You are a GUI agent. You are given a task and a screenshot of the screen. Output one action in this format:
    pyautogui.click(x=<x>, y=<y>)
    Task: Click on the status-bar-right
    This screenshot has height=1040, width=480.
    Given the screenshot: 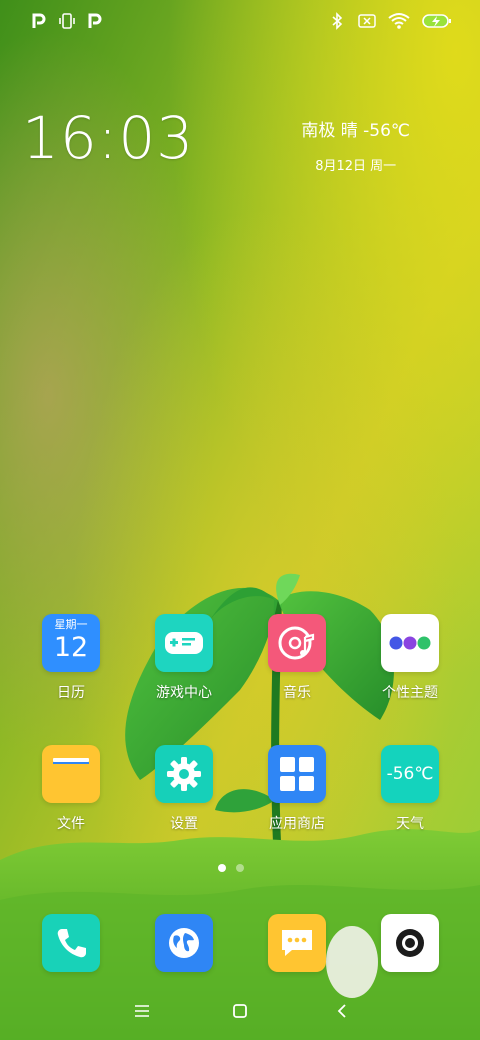 What is the action you would take?
    pyautogui.click(x=390, y=21)
    